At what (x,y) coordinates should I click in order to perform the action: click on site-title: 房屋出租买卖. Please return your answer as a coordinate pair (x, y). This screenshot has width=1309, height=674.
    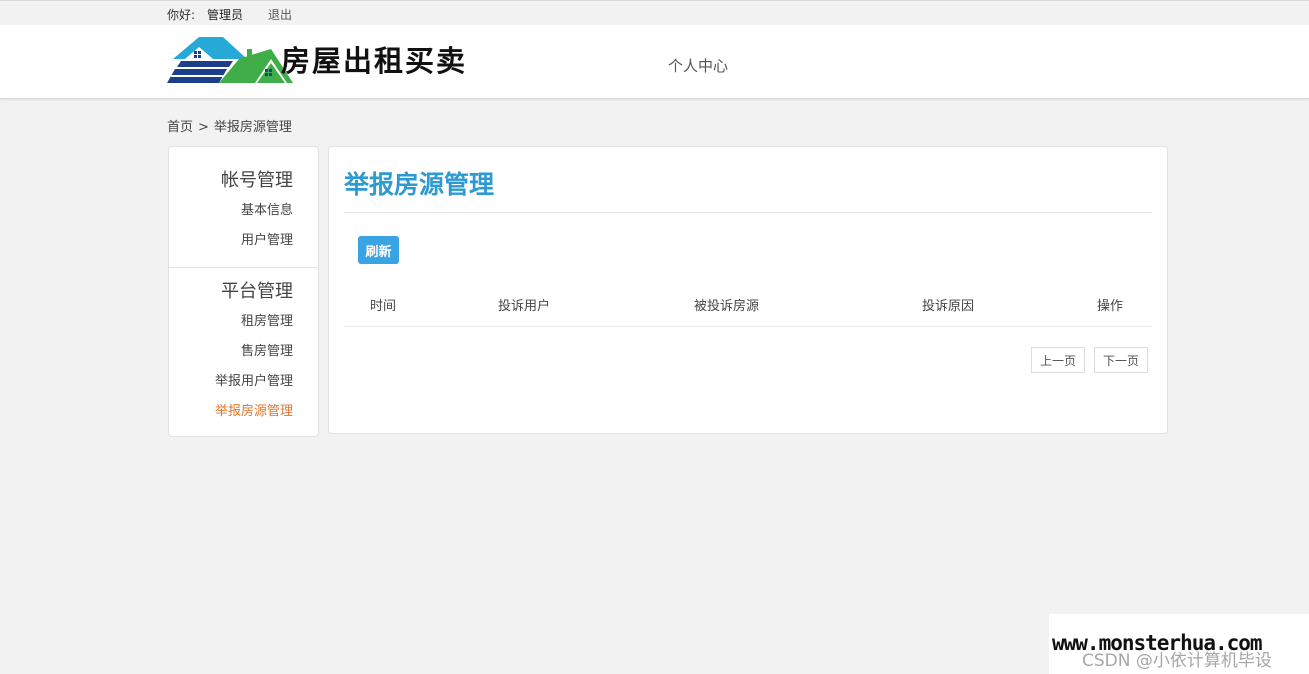
    Looking at the image, I should click on (374, 61).